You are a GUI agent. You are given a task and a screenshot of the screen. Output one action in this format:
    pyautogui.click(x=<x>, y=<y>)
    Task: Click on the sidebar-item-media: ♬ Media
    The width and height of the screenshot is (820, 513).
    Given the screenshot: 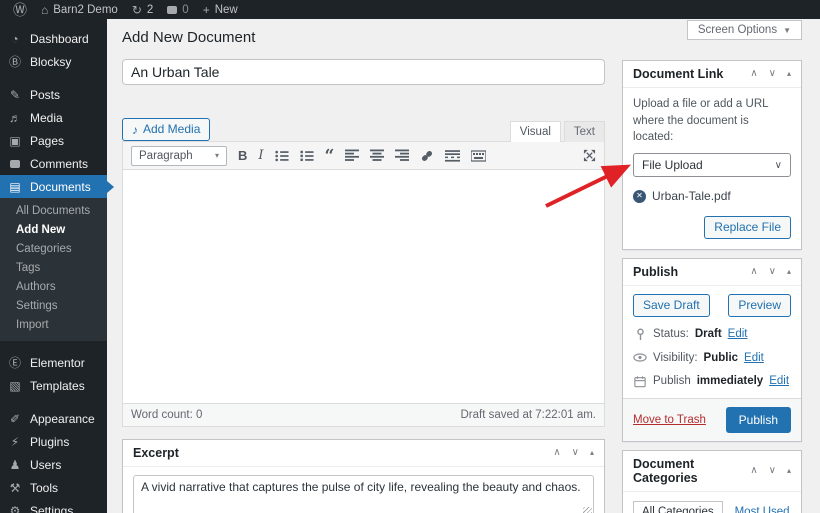 What is the action you would take?
    pyautogui.click(x=53, y=117)
    